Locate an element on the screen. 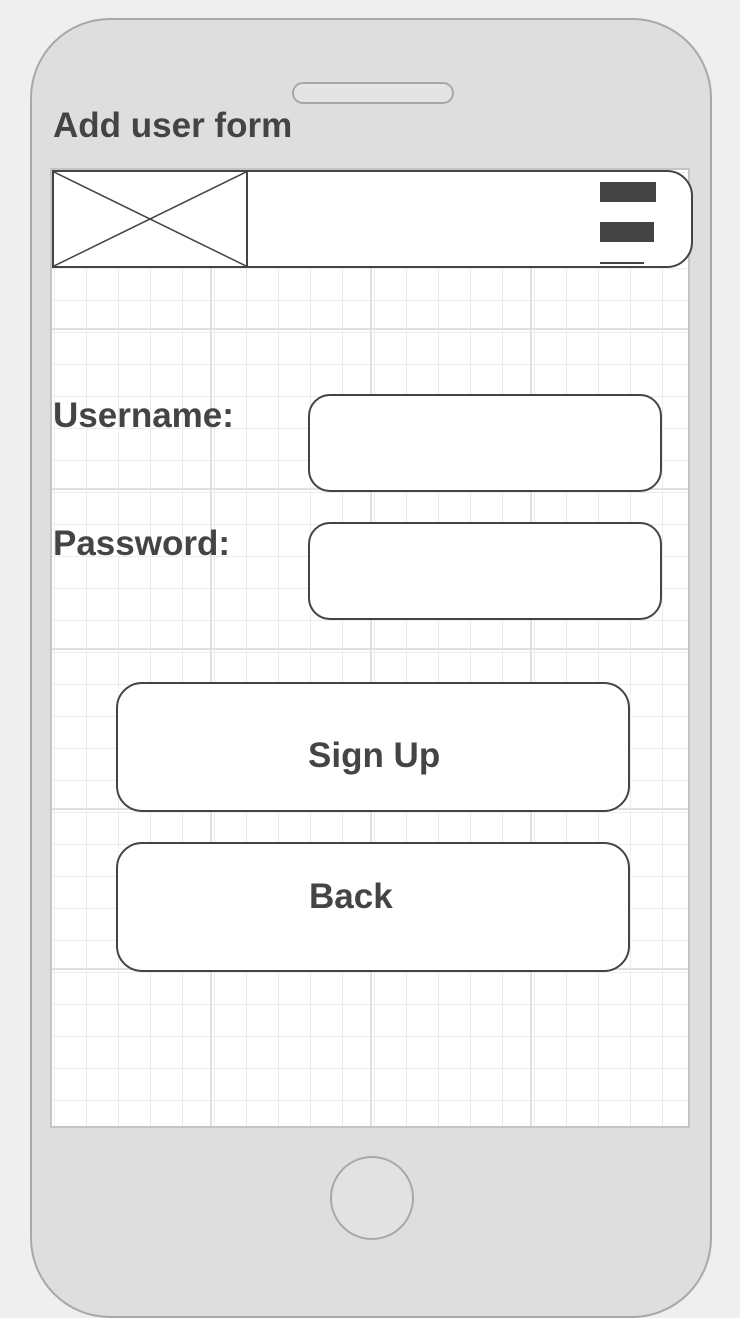  back-button: Back is located at coordinates (373, 907).